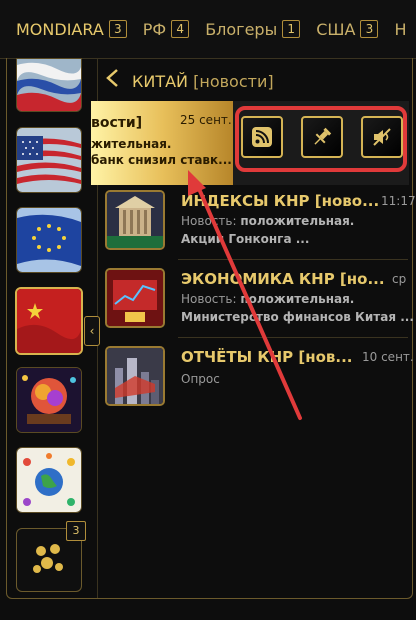 The height and width of the screenshot is (620, 416). I want to click on actions-highlight, so click(321, 139).